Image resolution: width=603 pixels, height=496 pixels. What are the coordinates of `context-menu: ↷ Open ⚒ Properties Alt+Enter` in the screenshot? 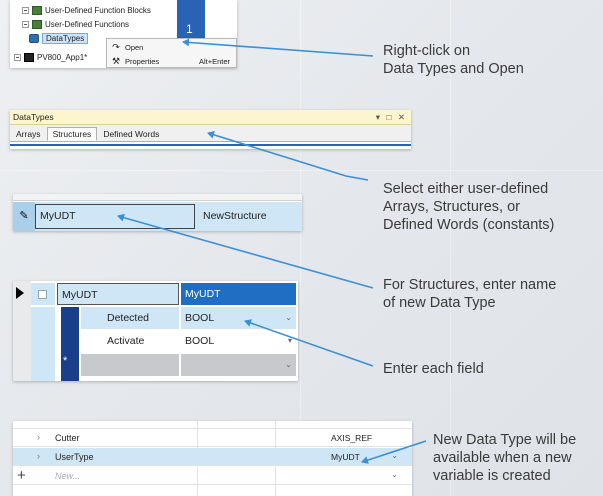 It's located at (171, 53).